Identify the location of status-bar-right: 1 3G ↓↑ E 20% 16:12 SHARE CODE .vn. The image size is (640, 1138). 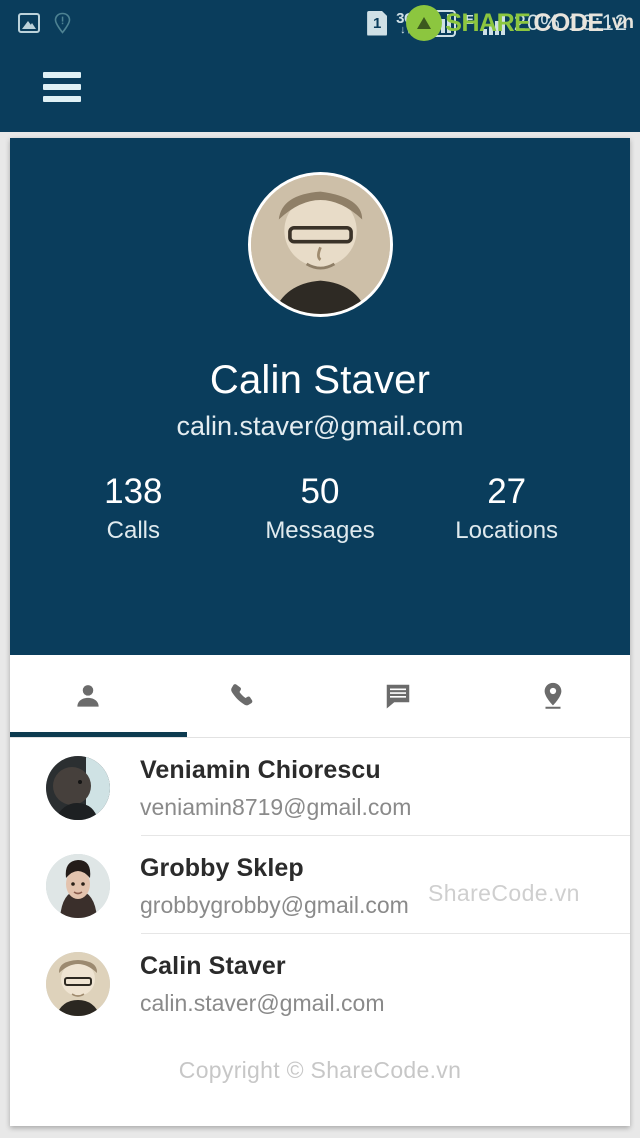
(503, 23).